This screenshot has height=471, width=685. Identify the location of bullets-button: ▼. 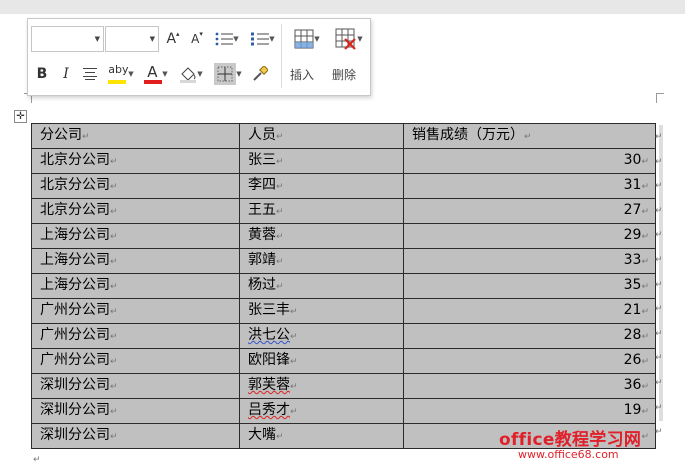
(227, 39).